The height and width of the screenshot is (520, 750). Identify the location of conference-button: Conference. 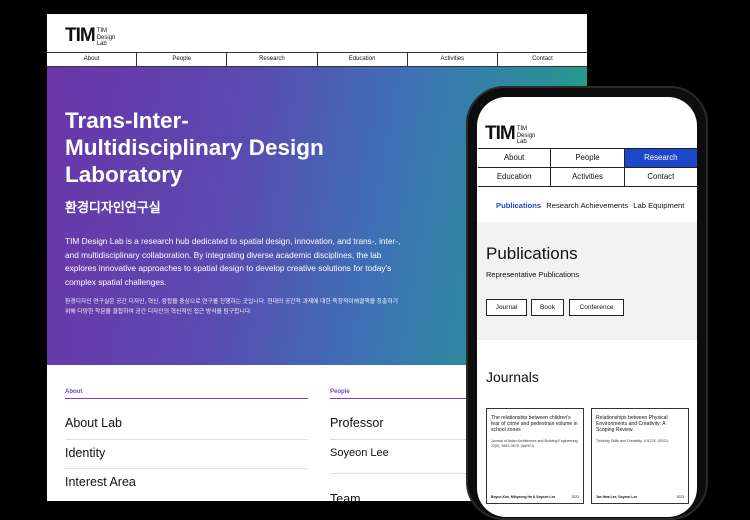
(596, 307).